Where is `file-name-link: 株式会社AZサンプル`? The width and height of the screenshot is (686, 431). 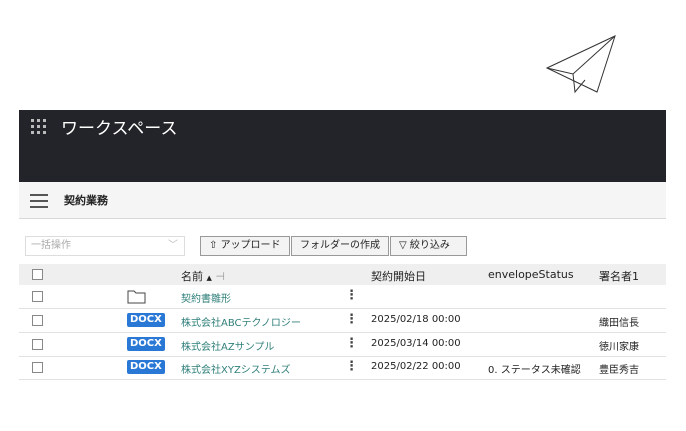 file-name-link: 株式会社AZサンプル is located at coordinates (227, 345).